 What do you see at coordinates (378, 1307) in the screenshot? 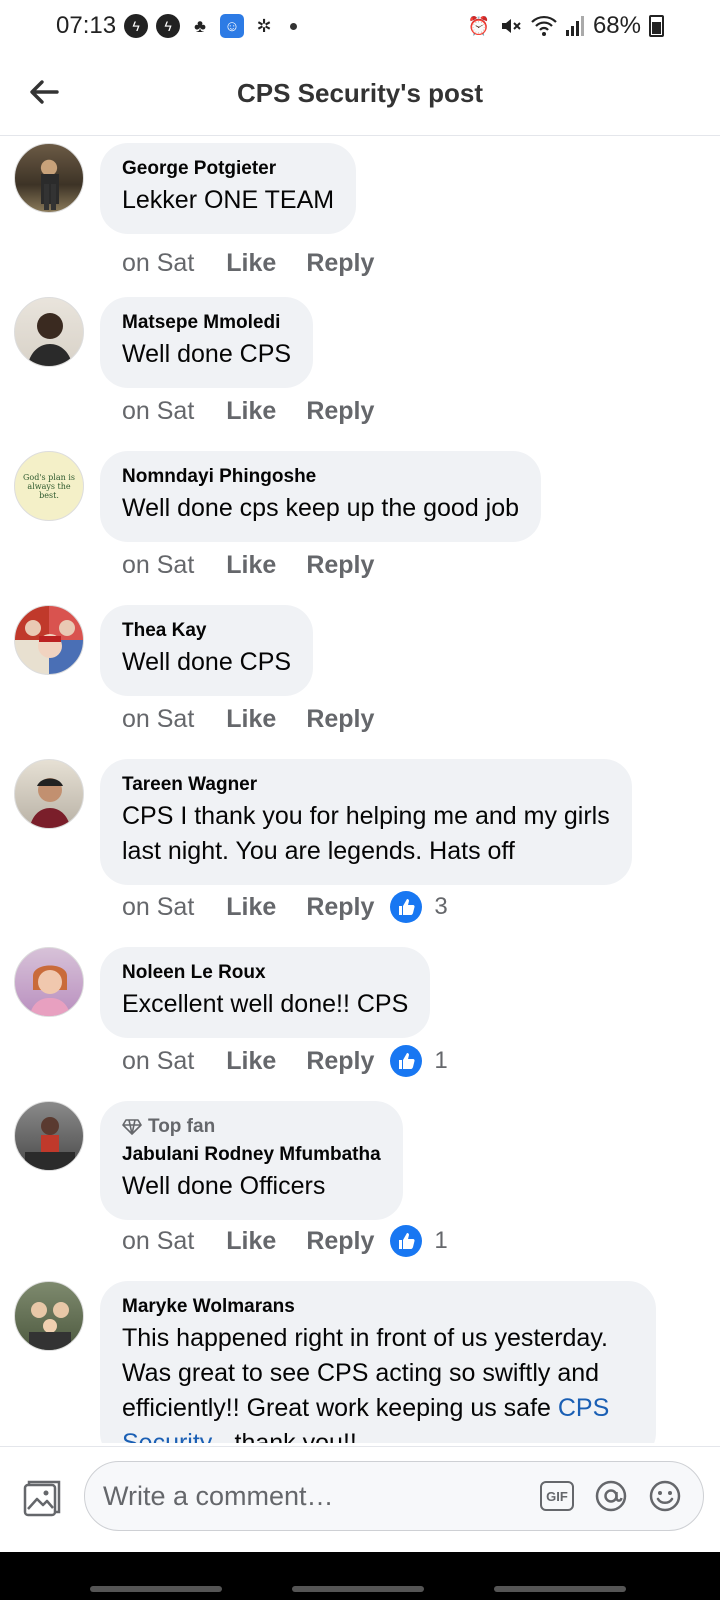
I see `commenter-name: Maryke Wolmarans` at bounding box center [378, 1307].